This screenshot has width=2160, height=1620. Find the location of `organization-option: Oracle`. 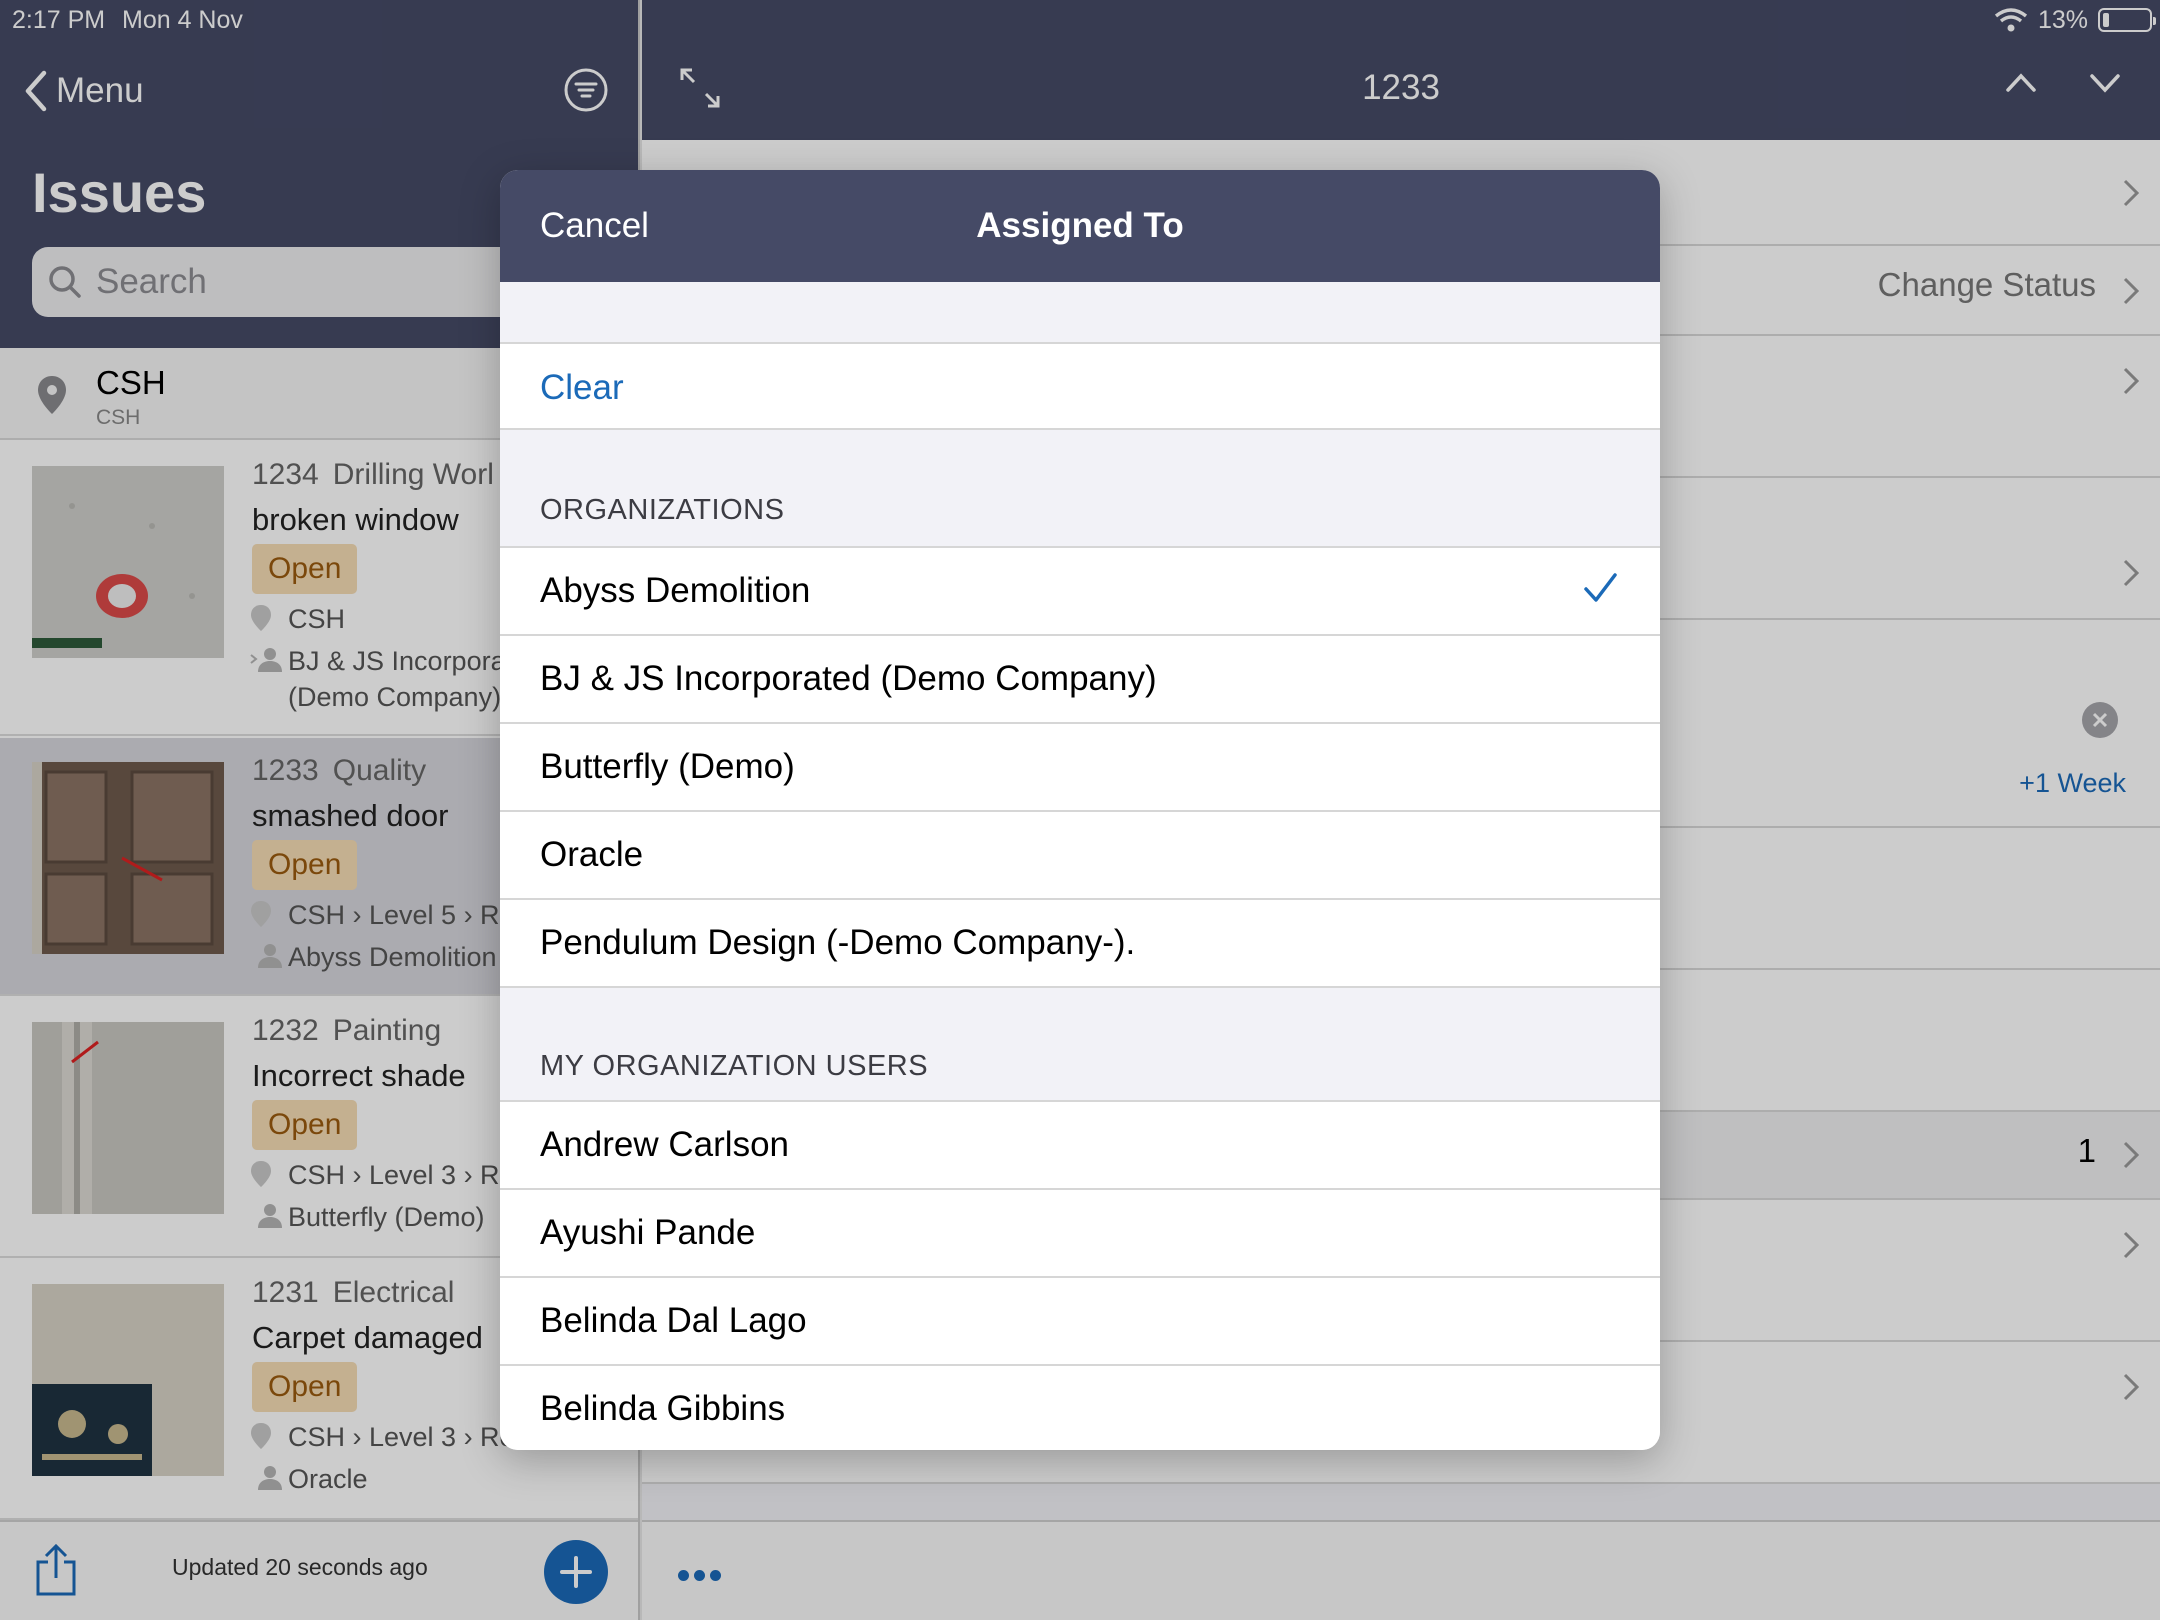

organization-option: Oracle is located at coordinates (1080, 856).